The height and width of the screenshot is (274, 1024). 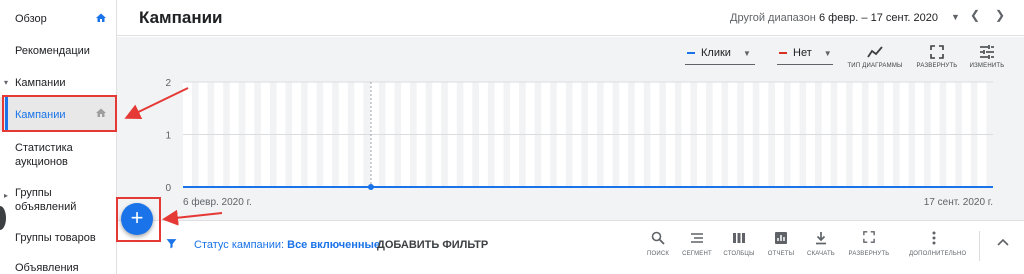 I want to click on sidebar-item-auction-insights: Статистика аукционов, so click(x=58, y=156).